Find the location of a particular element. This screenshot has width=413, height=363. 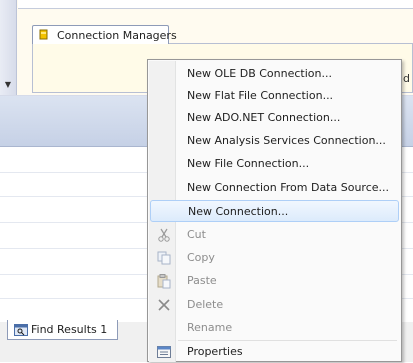

menu-item-copy: Copy is located at coordinates (274, 258).